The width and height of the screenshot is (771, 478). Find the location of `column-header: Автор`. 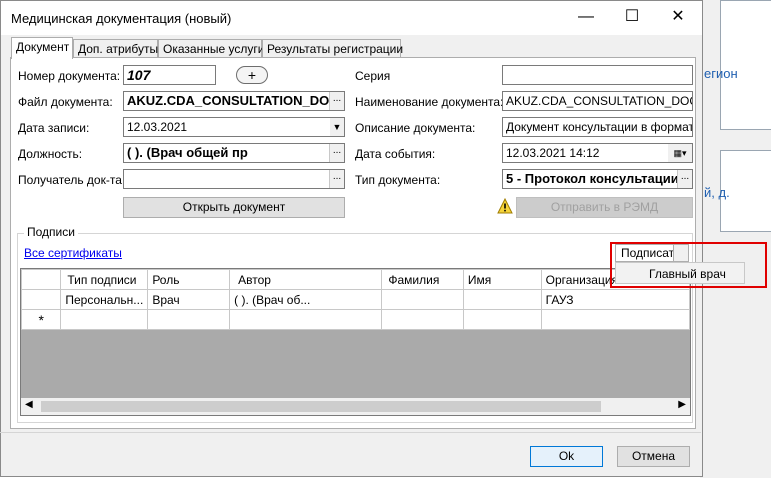

column-header: Автор is located at coordinates (306, 279).